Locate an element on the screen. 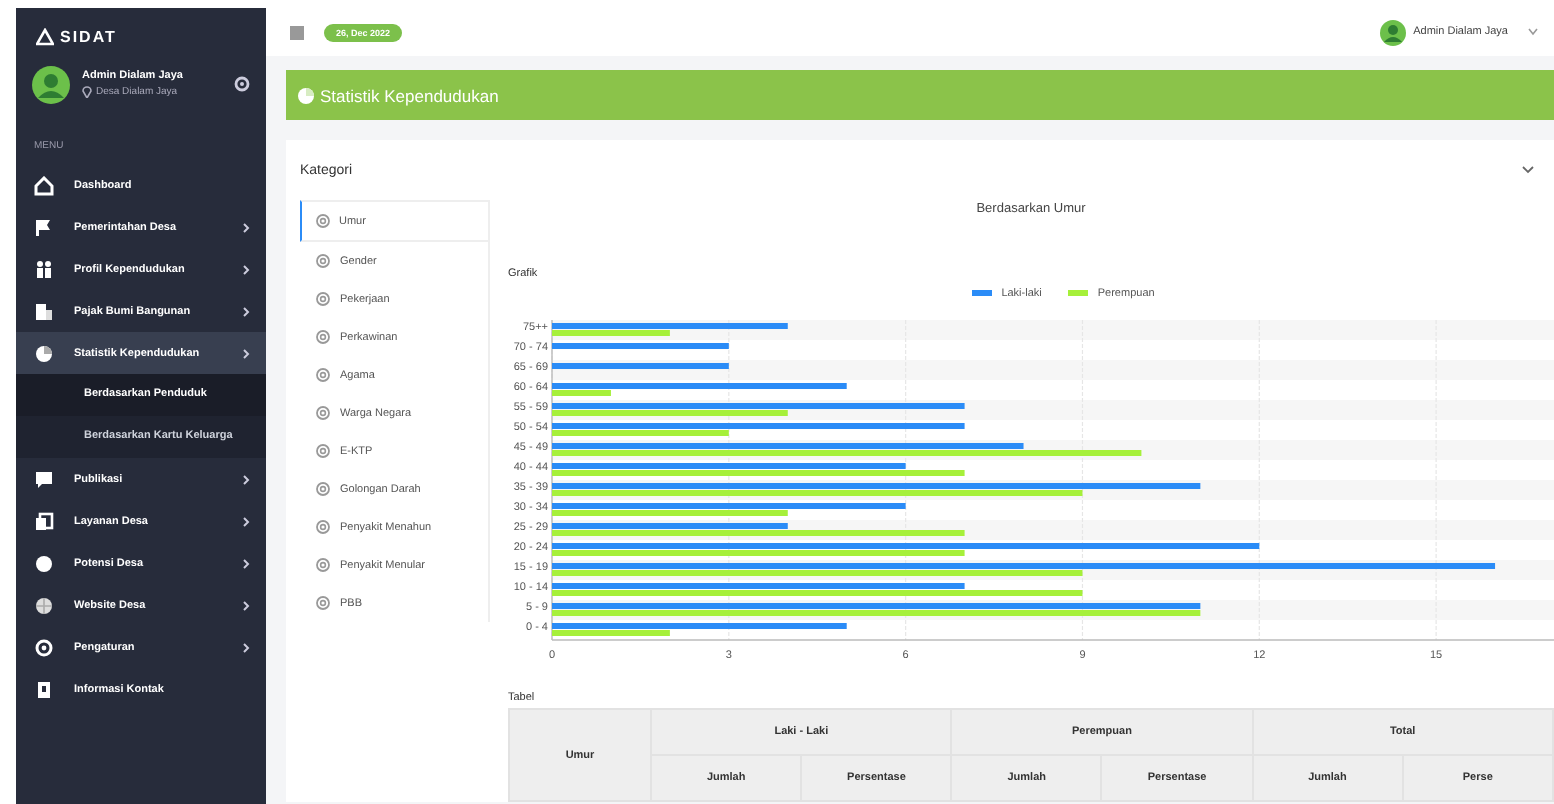 Image resolution: width=1554 pixels, height=804 pixels. people-icon is located at coordinates (44, 269).